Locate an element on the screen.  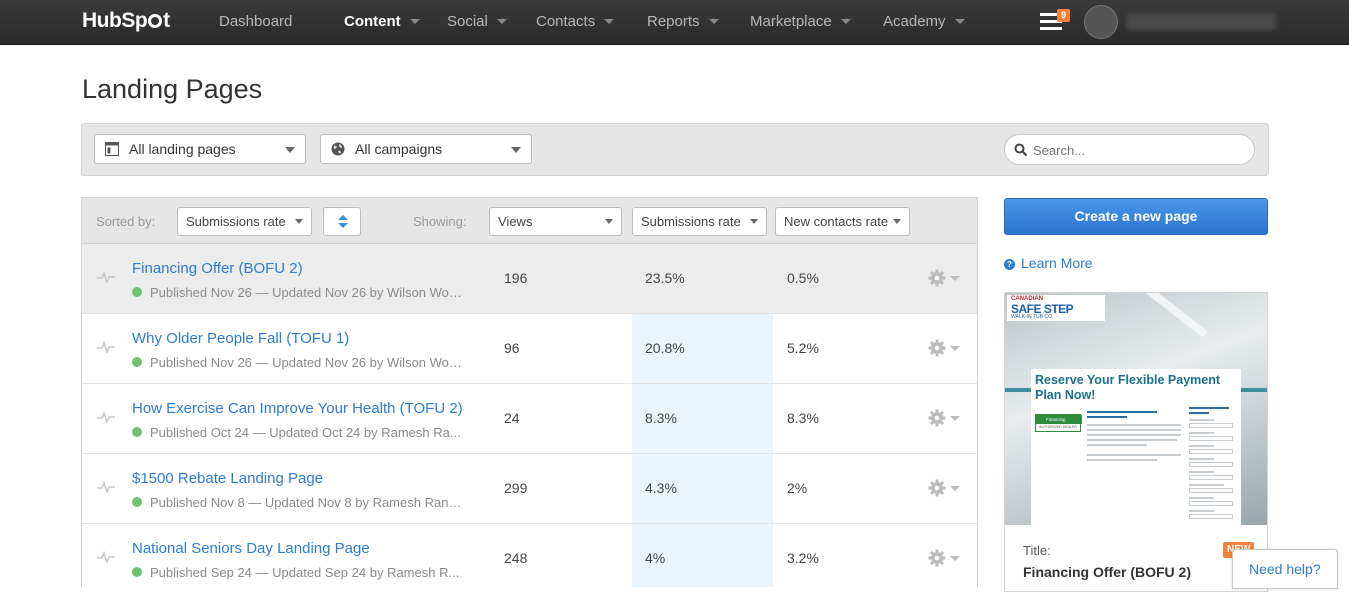
sorted-by-label: Sorted by: is located at coordinates (126, 221).